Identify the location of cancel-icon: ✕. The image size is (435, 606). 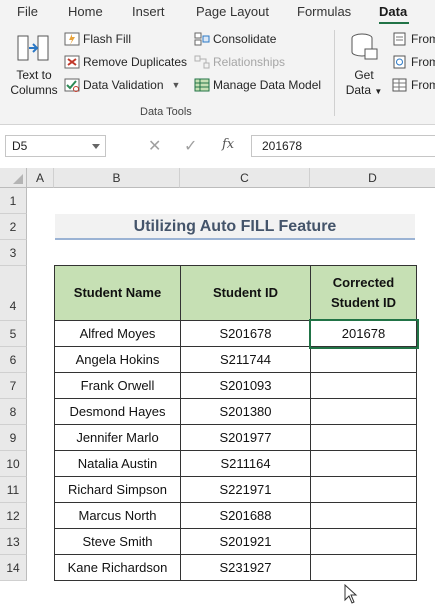
(154, 146).